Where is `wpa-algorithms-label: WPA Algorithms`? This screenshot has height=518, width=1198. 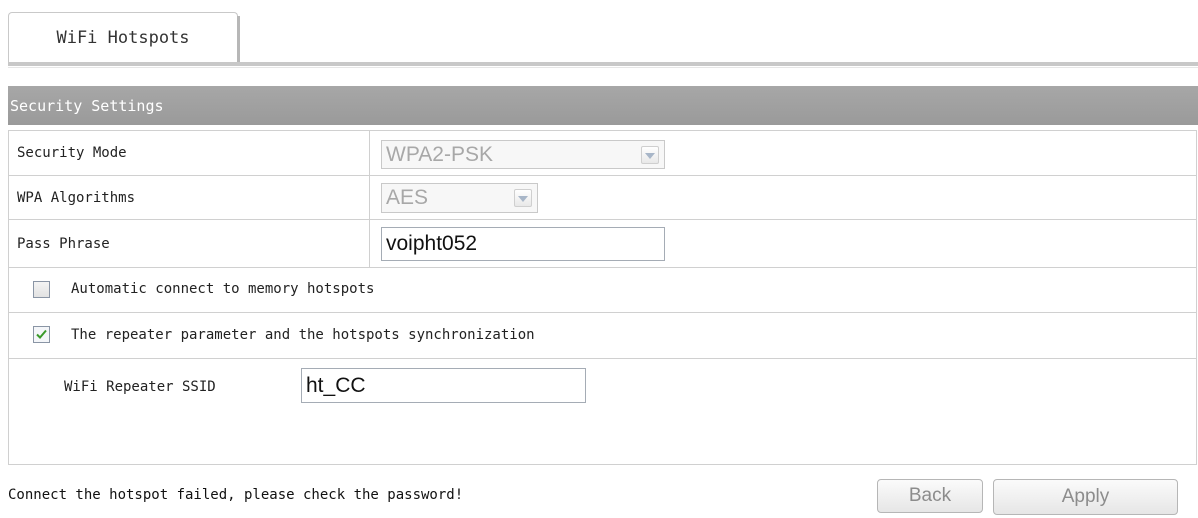
wpa-algorithms-label: WPA Algorithms is located at coordinates (189, 197).